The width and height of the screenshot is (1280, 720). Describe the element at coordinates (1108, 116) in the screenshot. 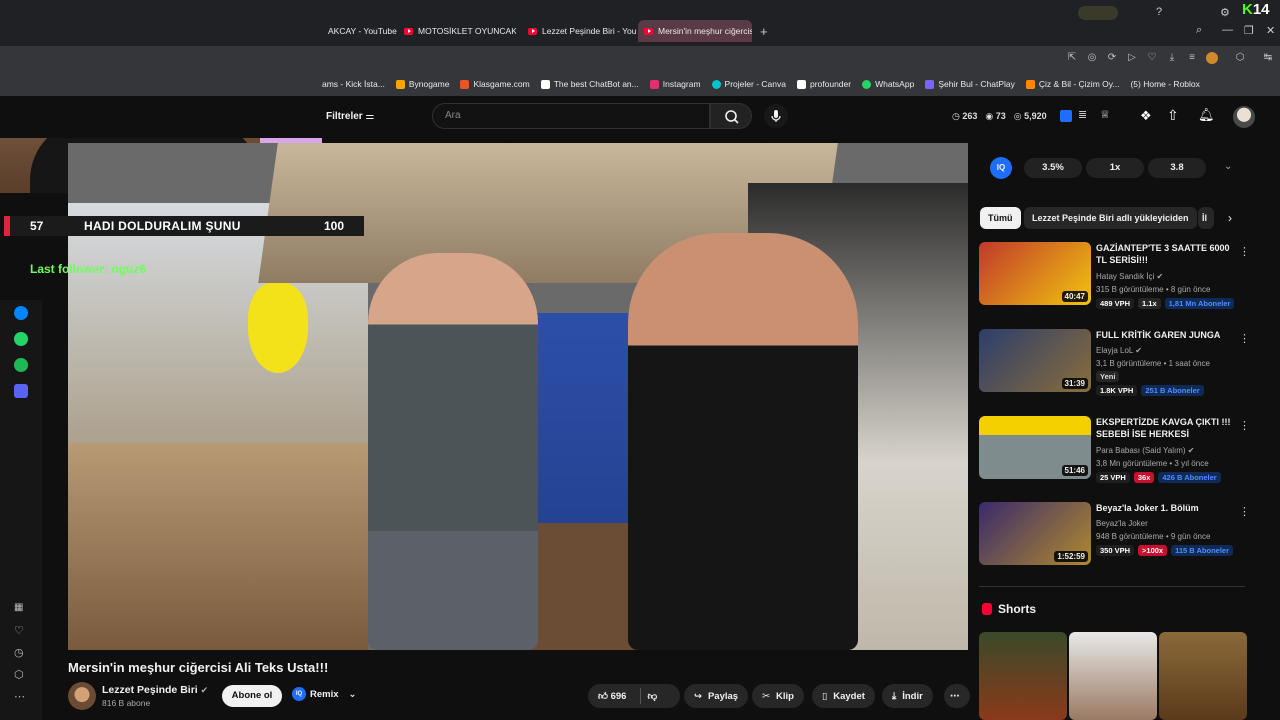

I see `trophy-icon: ♕` at that location.